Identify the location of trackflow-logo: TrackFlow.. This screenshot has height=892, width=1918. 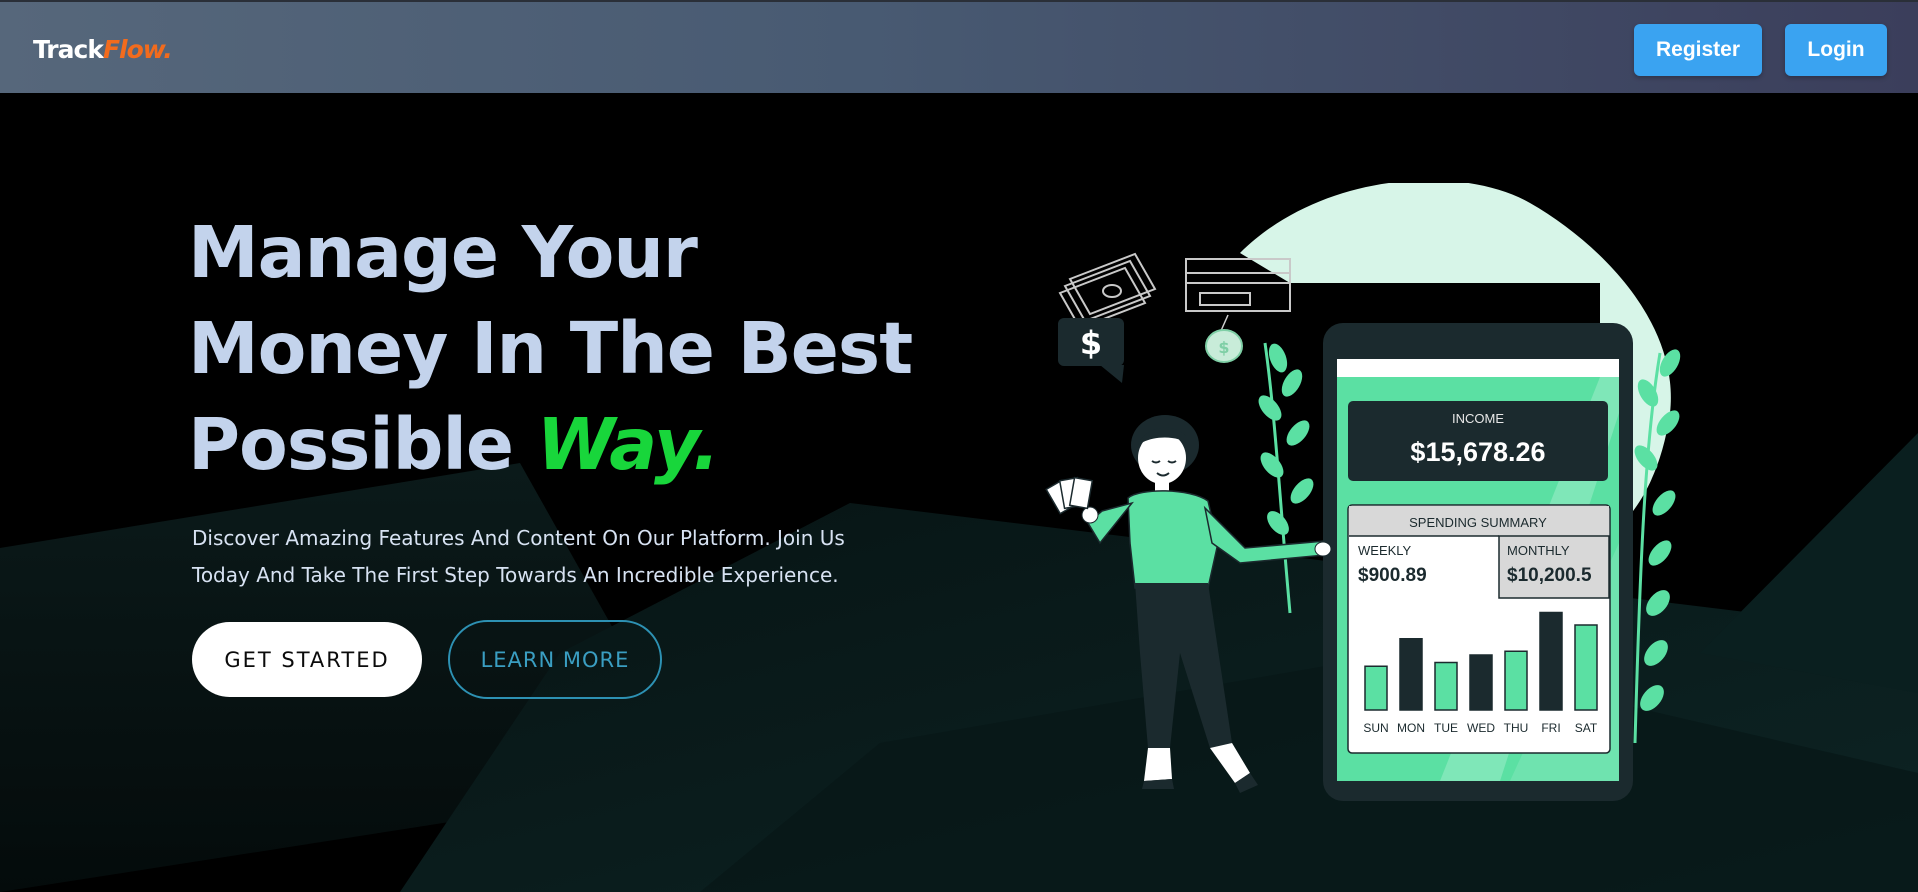
(103, 49).